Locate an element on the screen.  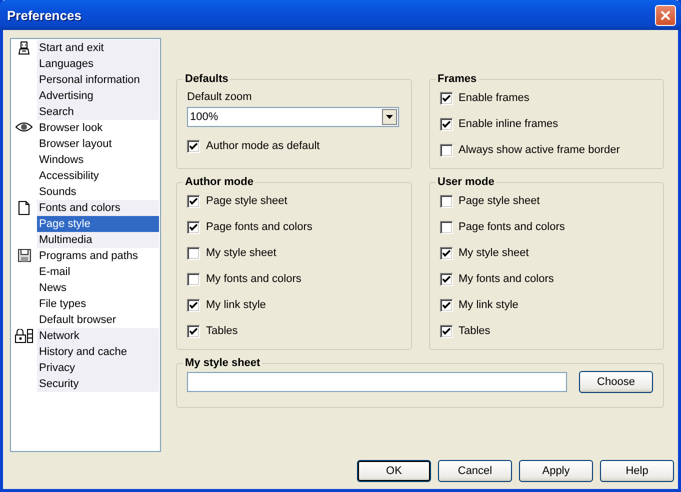
sidebar-item: Network is located at coordinates (98, 336).